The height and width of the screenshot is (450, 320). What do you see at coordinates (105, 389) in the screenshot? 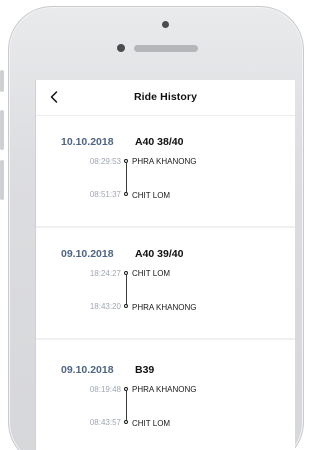
I see `start-time: 08:19:48` at bounding box center [105, 389].